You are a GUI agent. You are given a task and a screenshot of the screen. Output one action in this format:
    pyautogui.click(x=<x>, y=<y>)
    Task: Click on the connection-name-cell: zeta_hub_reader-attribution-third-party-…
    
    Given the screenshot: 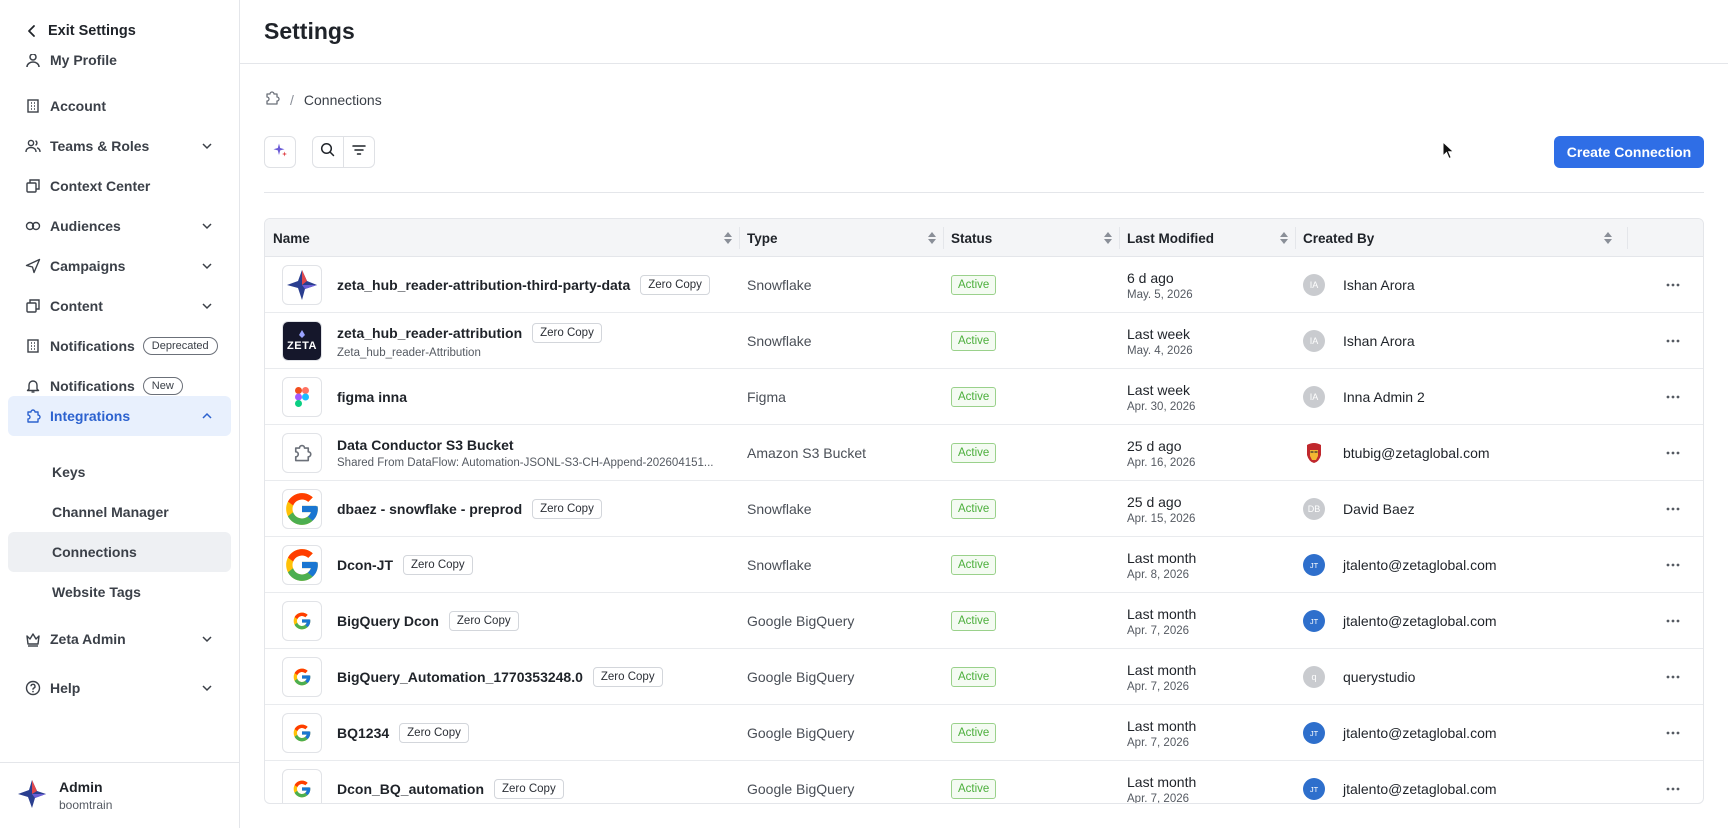 What is the action you would take?
    pyautogui.click(x=523, y=285)
    